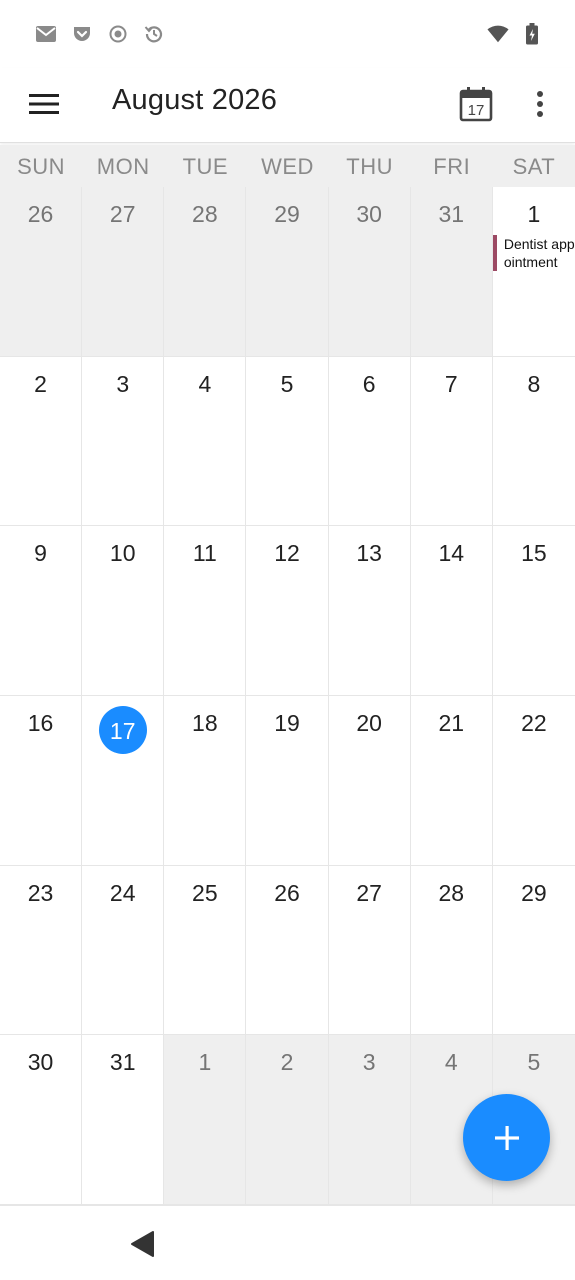  I want to click on status-left-icons, so click(100, 34).